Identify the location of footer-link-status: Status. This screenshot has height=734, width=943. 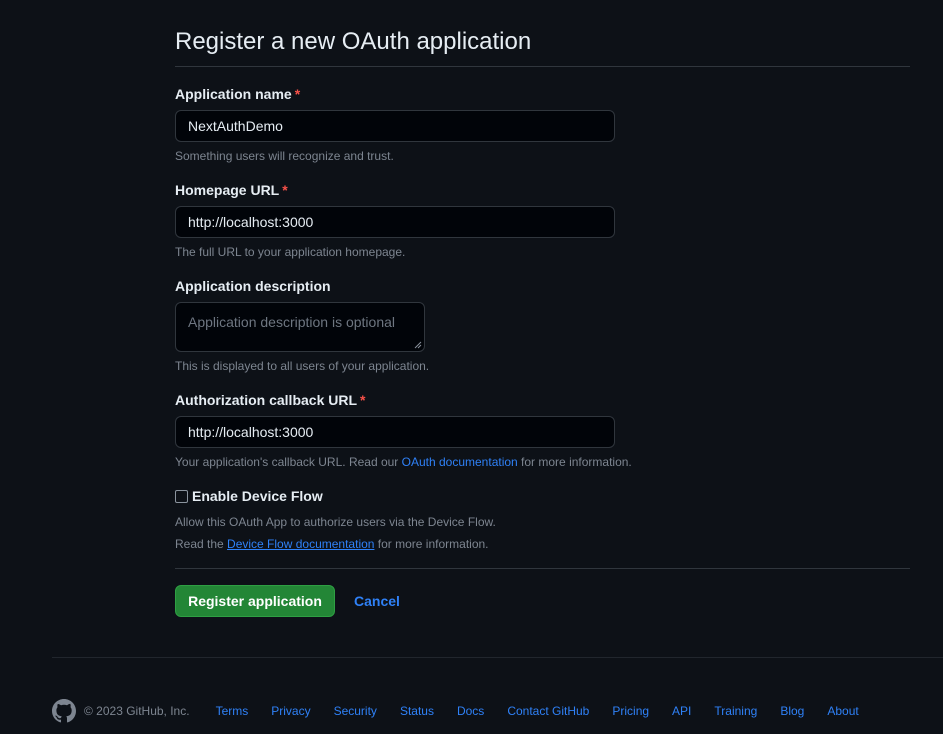
(417, 711).